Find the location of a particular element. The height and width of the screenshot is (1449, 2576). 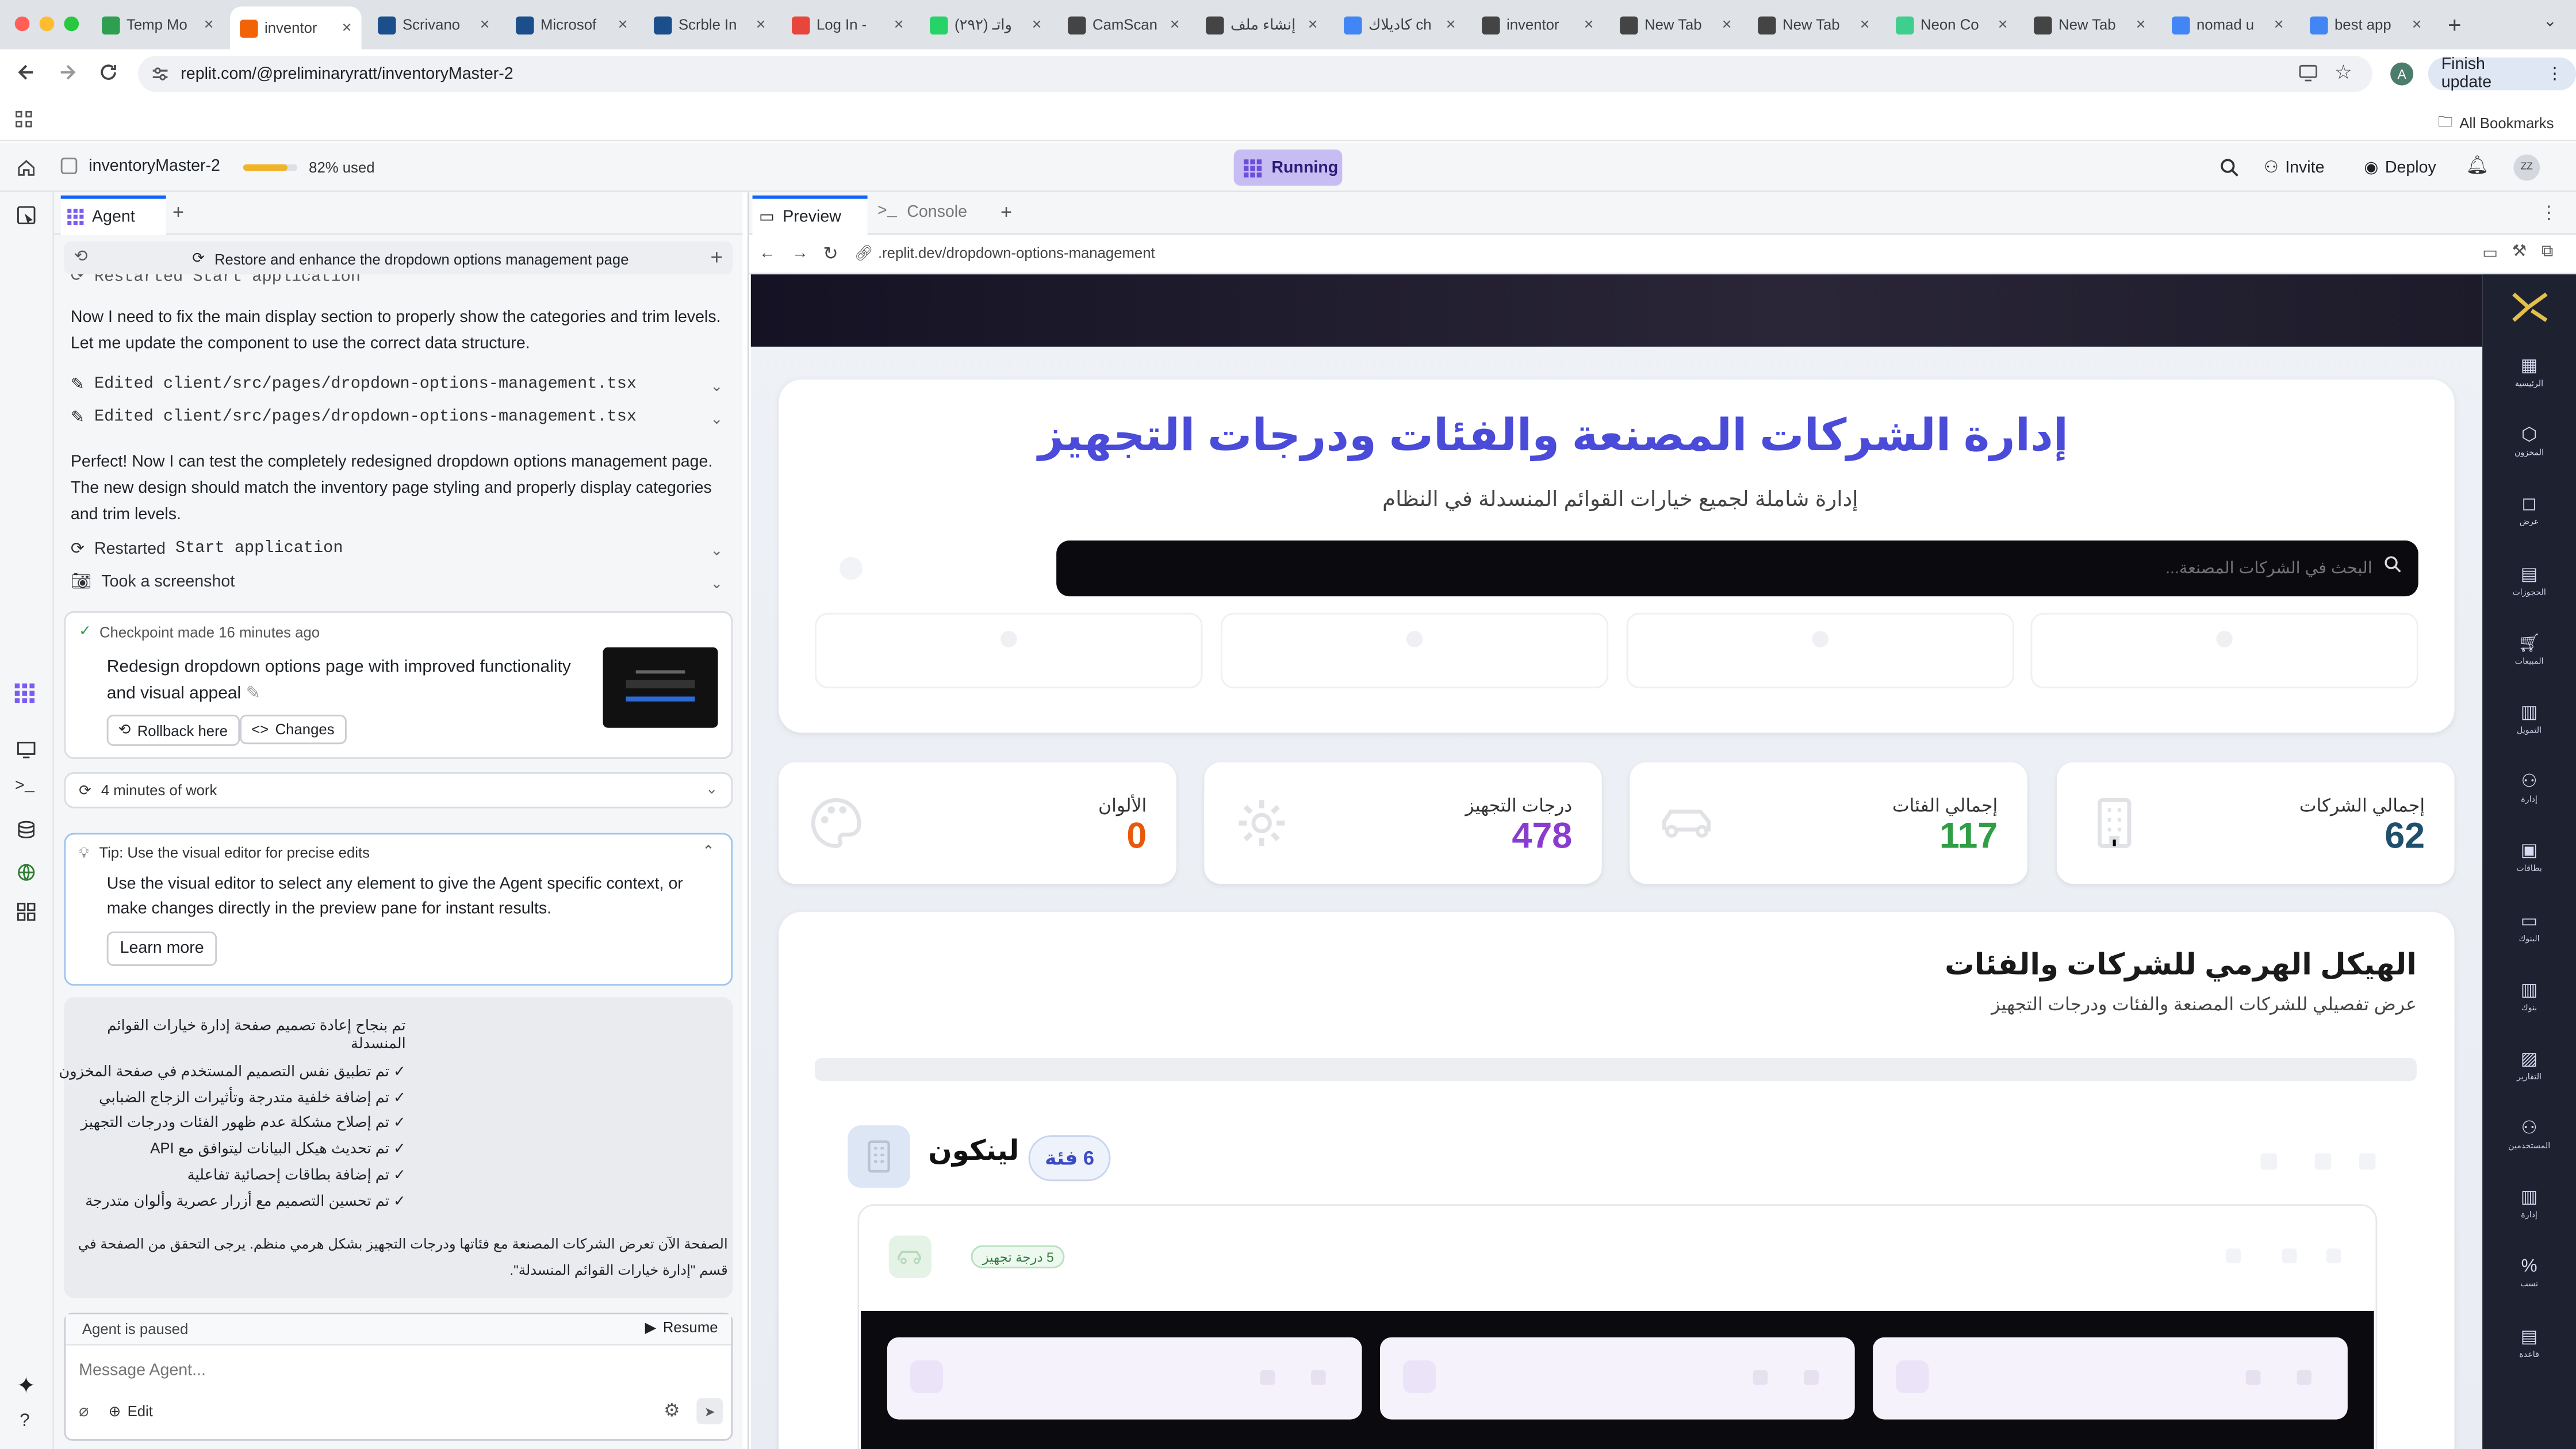

screenshot-row: 📷︎ Took a screenshot is located at coordinates (153, 582).